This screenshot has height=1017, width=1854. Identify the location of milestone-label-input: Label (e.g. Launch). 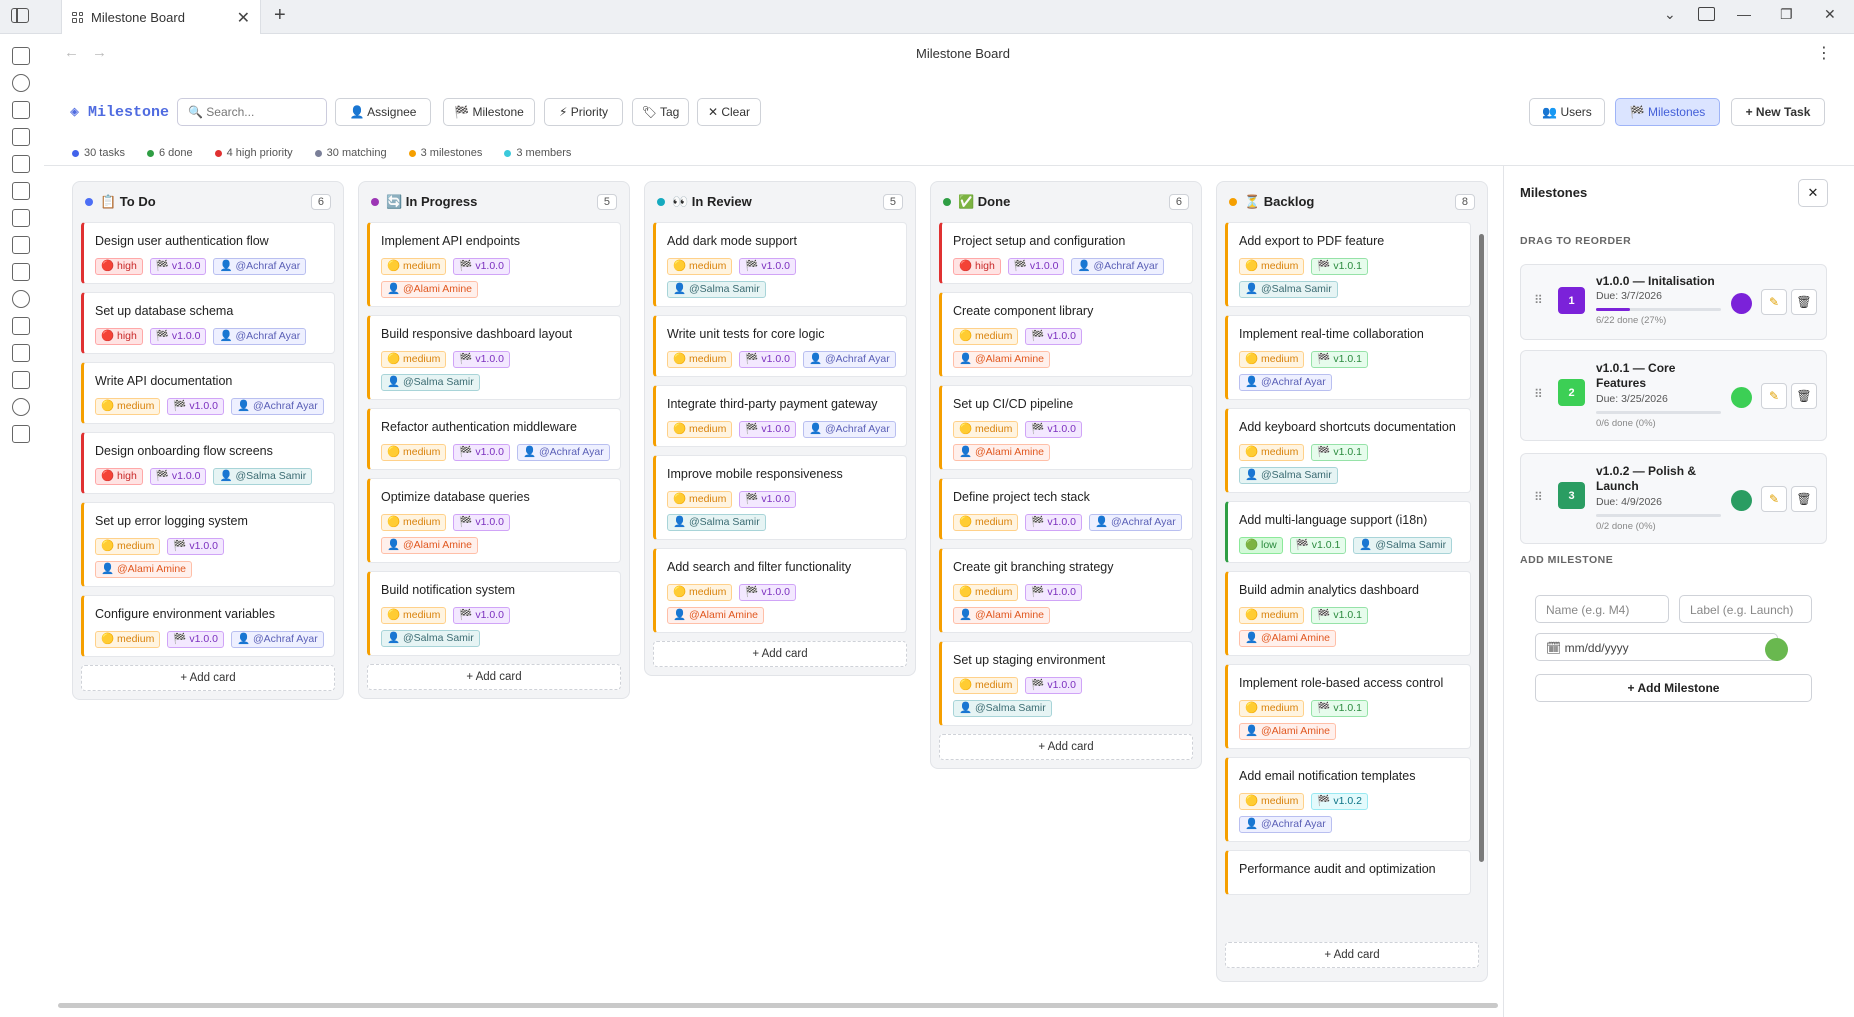
(1745, 609).